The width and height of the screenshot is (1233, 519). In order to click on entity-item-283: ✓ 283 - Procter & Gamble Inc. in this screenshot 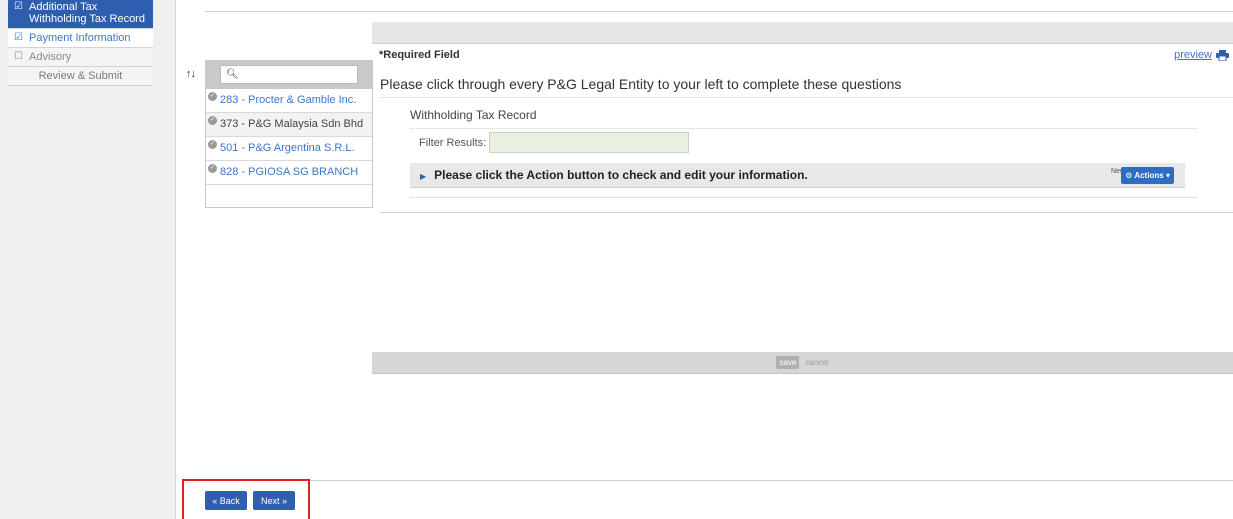, I will do `click(289, 101)`.